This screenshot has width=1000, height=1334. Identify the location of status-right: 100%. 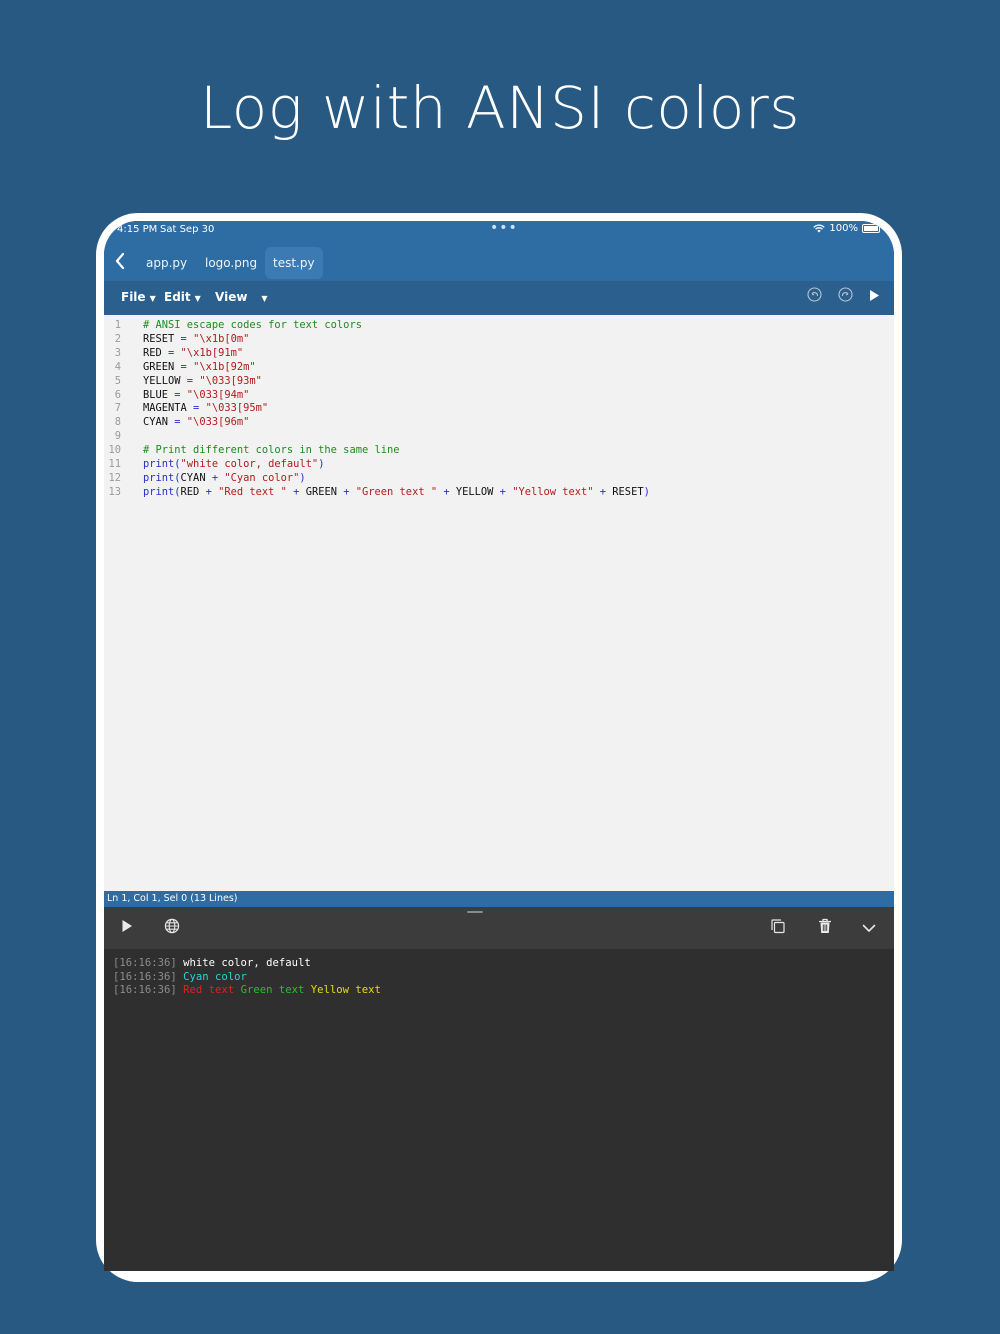
(846, 228).